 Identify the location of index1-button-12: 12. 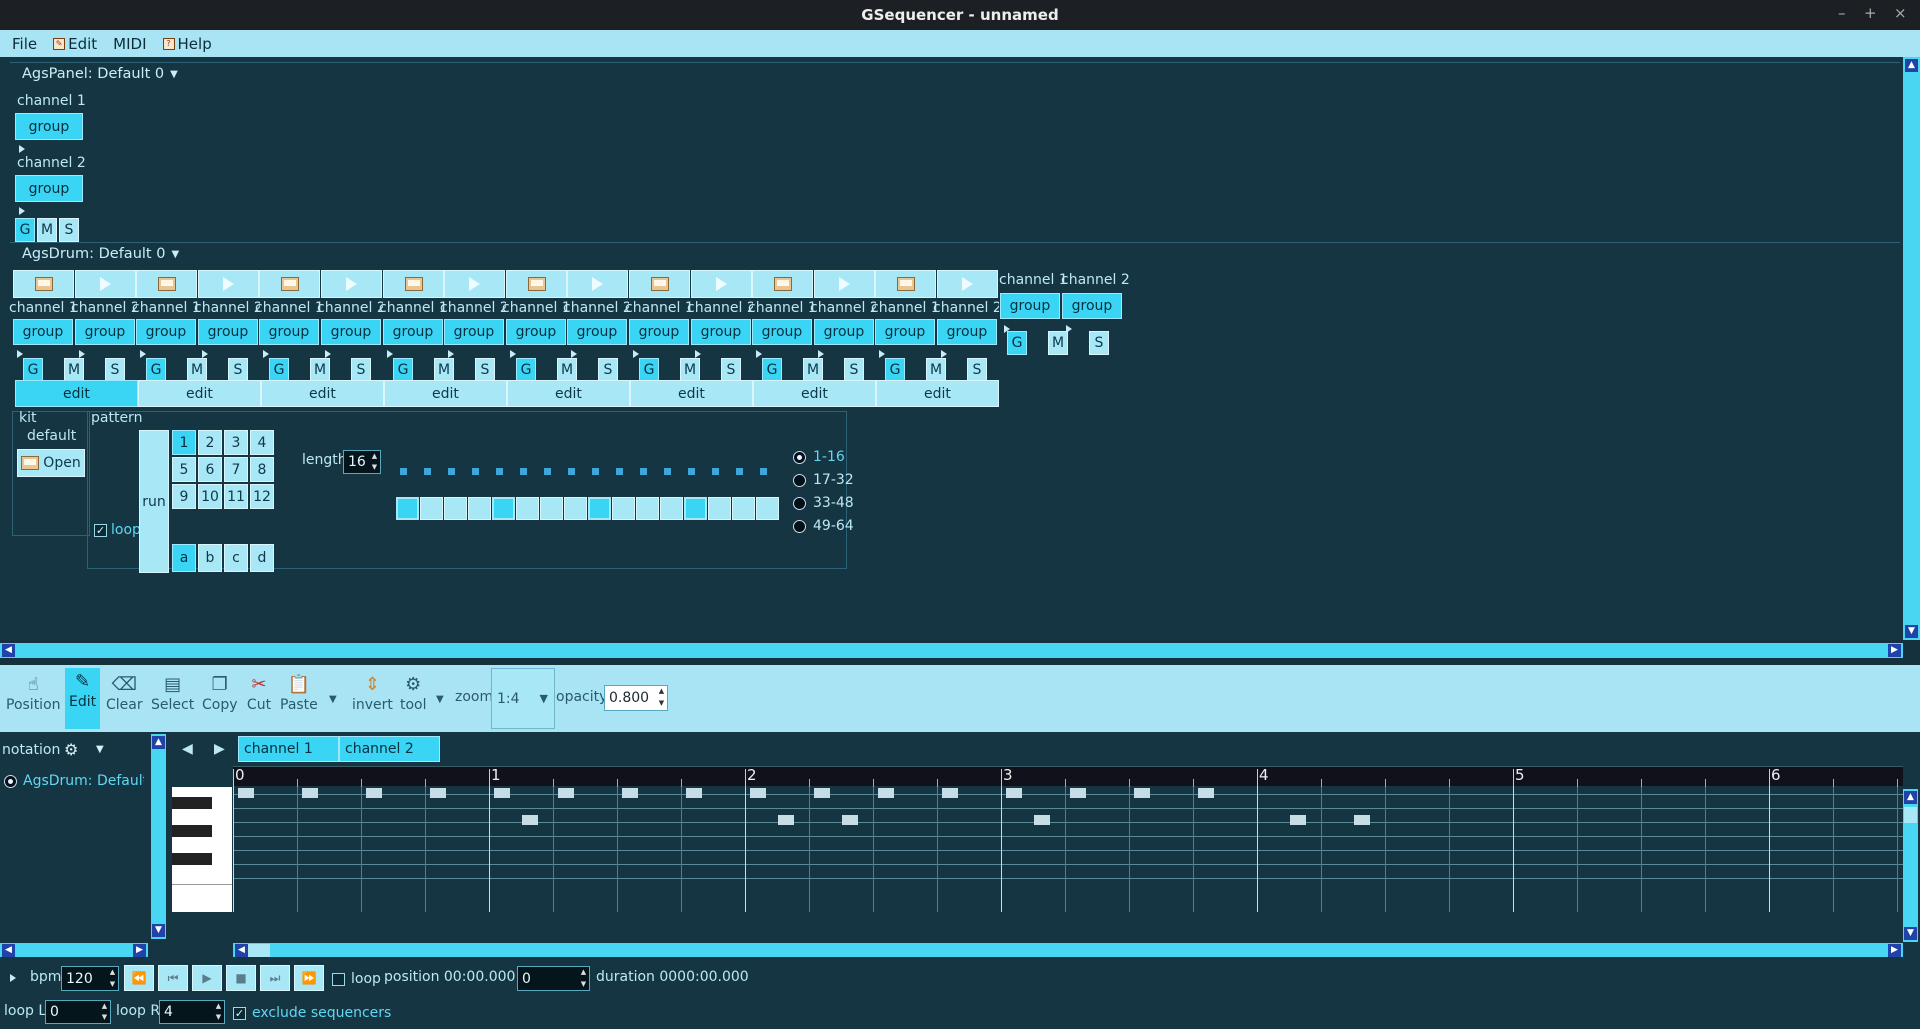
(262, 496).